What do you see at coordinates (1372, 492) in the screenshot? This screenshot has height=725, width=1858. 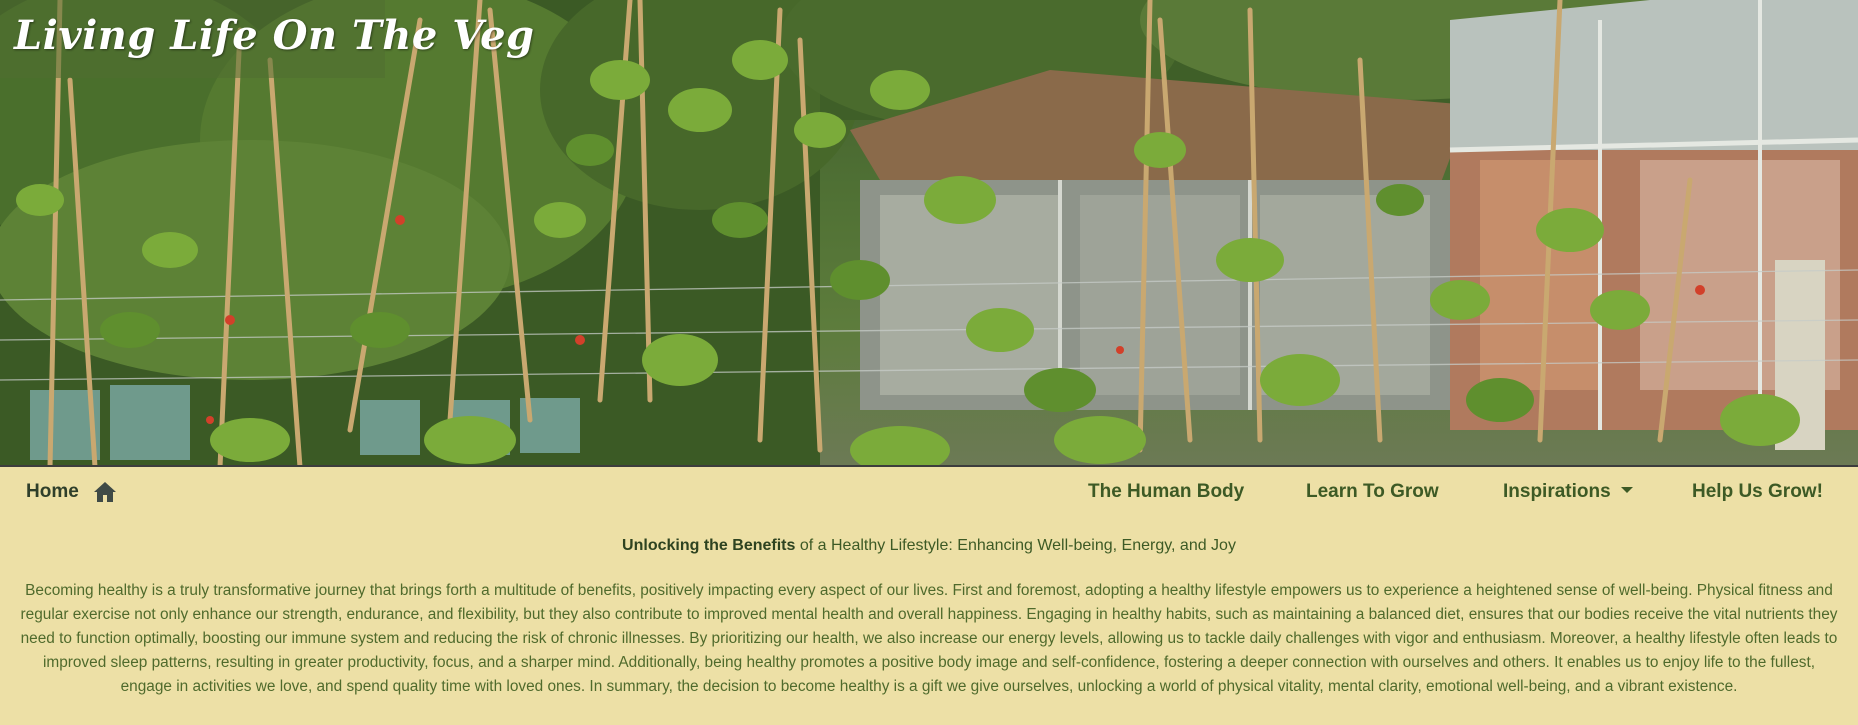 I see `nav-item-learn-to-grow: Learn To Grow` at bounding box center [1372, 492].